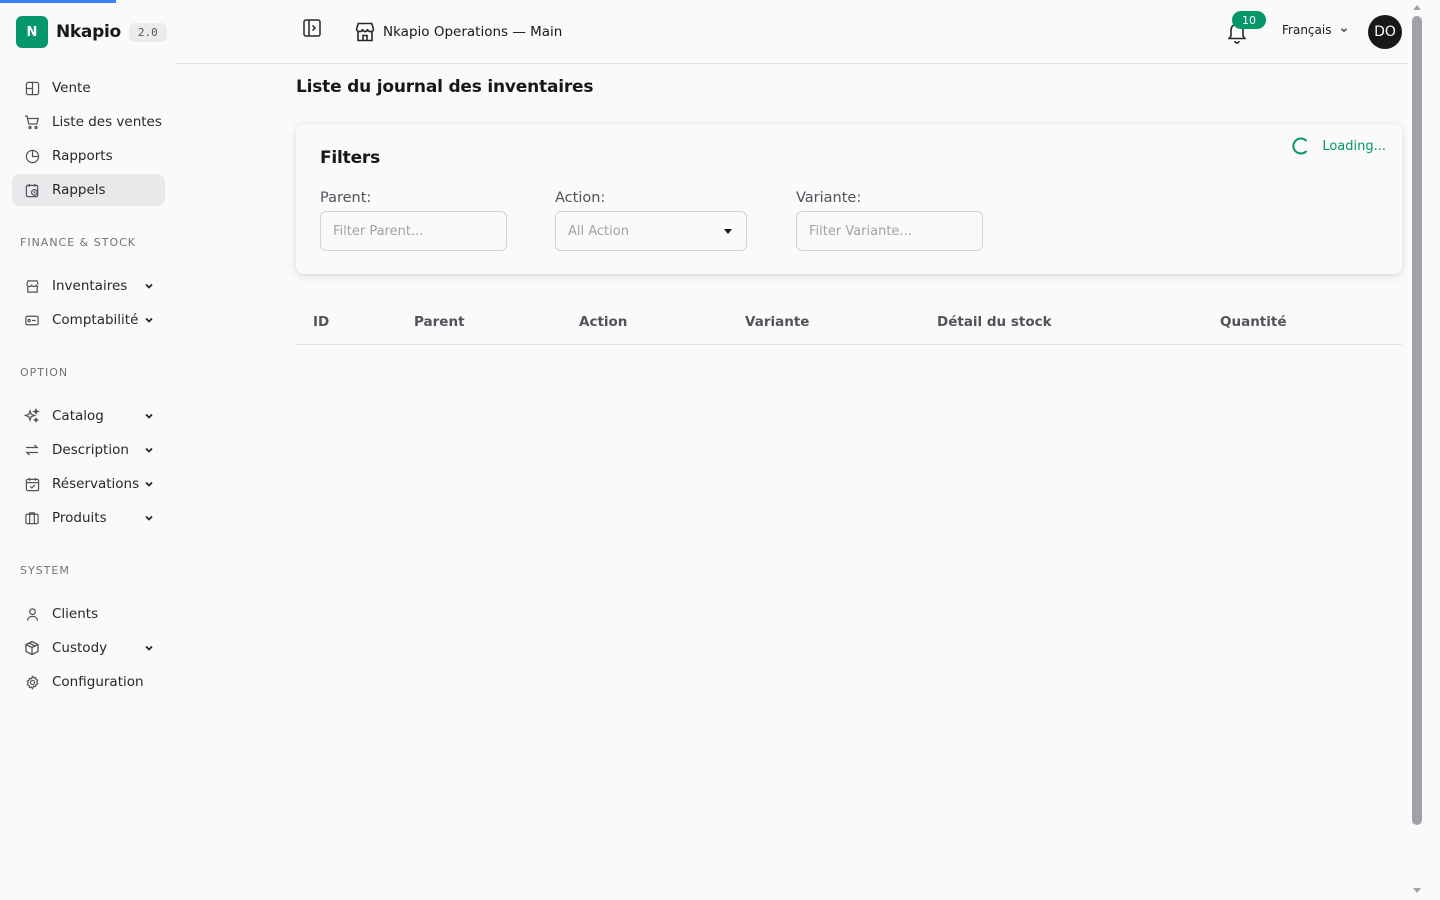 Image resolution: width=1440 pixels, height=900 pixels. I want to click on variante-filter-label: Variante:, so click(829, 198).